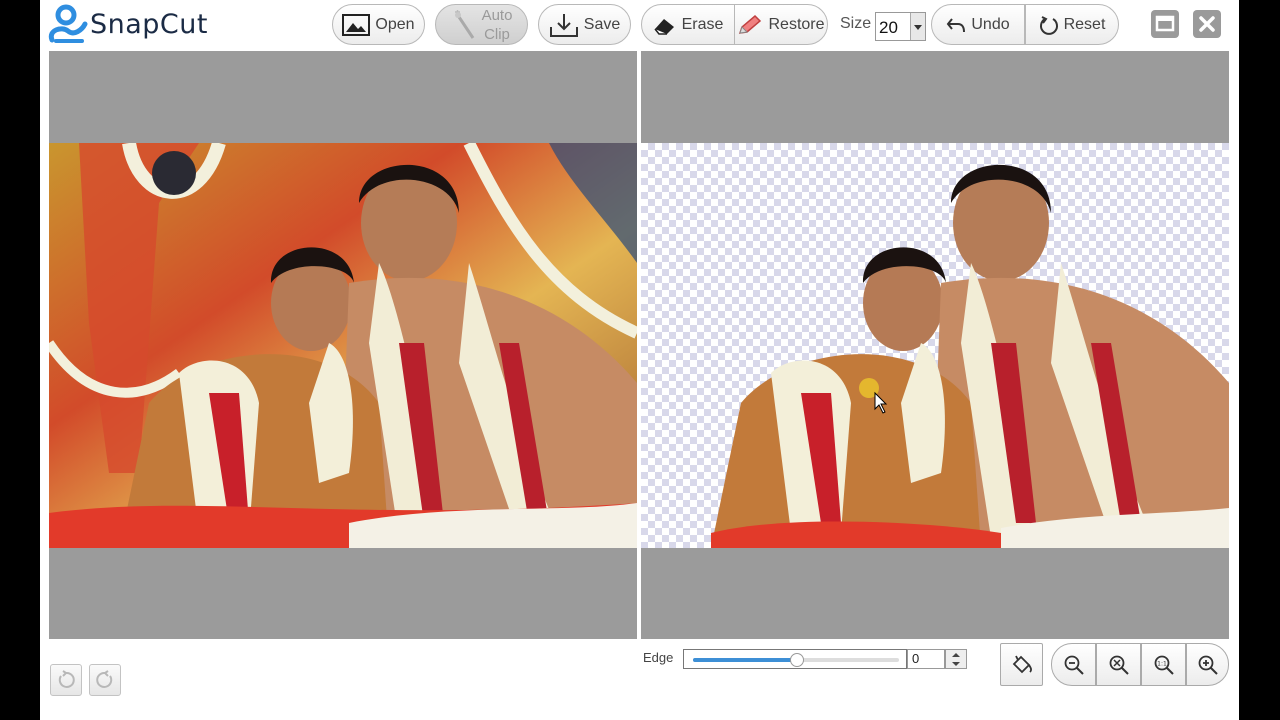 The image size is (1280, 720). I want to click on pencil-icon, so click(750, 25).